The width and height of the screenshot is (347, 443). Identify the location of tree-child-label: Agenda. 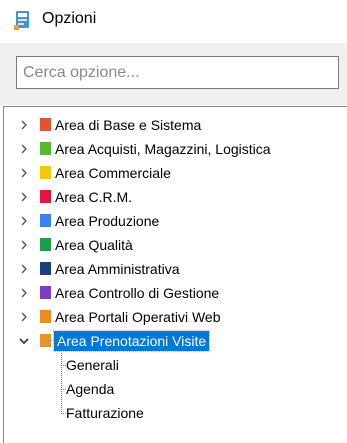
(90, 389).